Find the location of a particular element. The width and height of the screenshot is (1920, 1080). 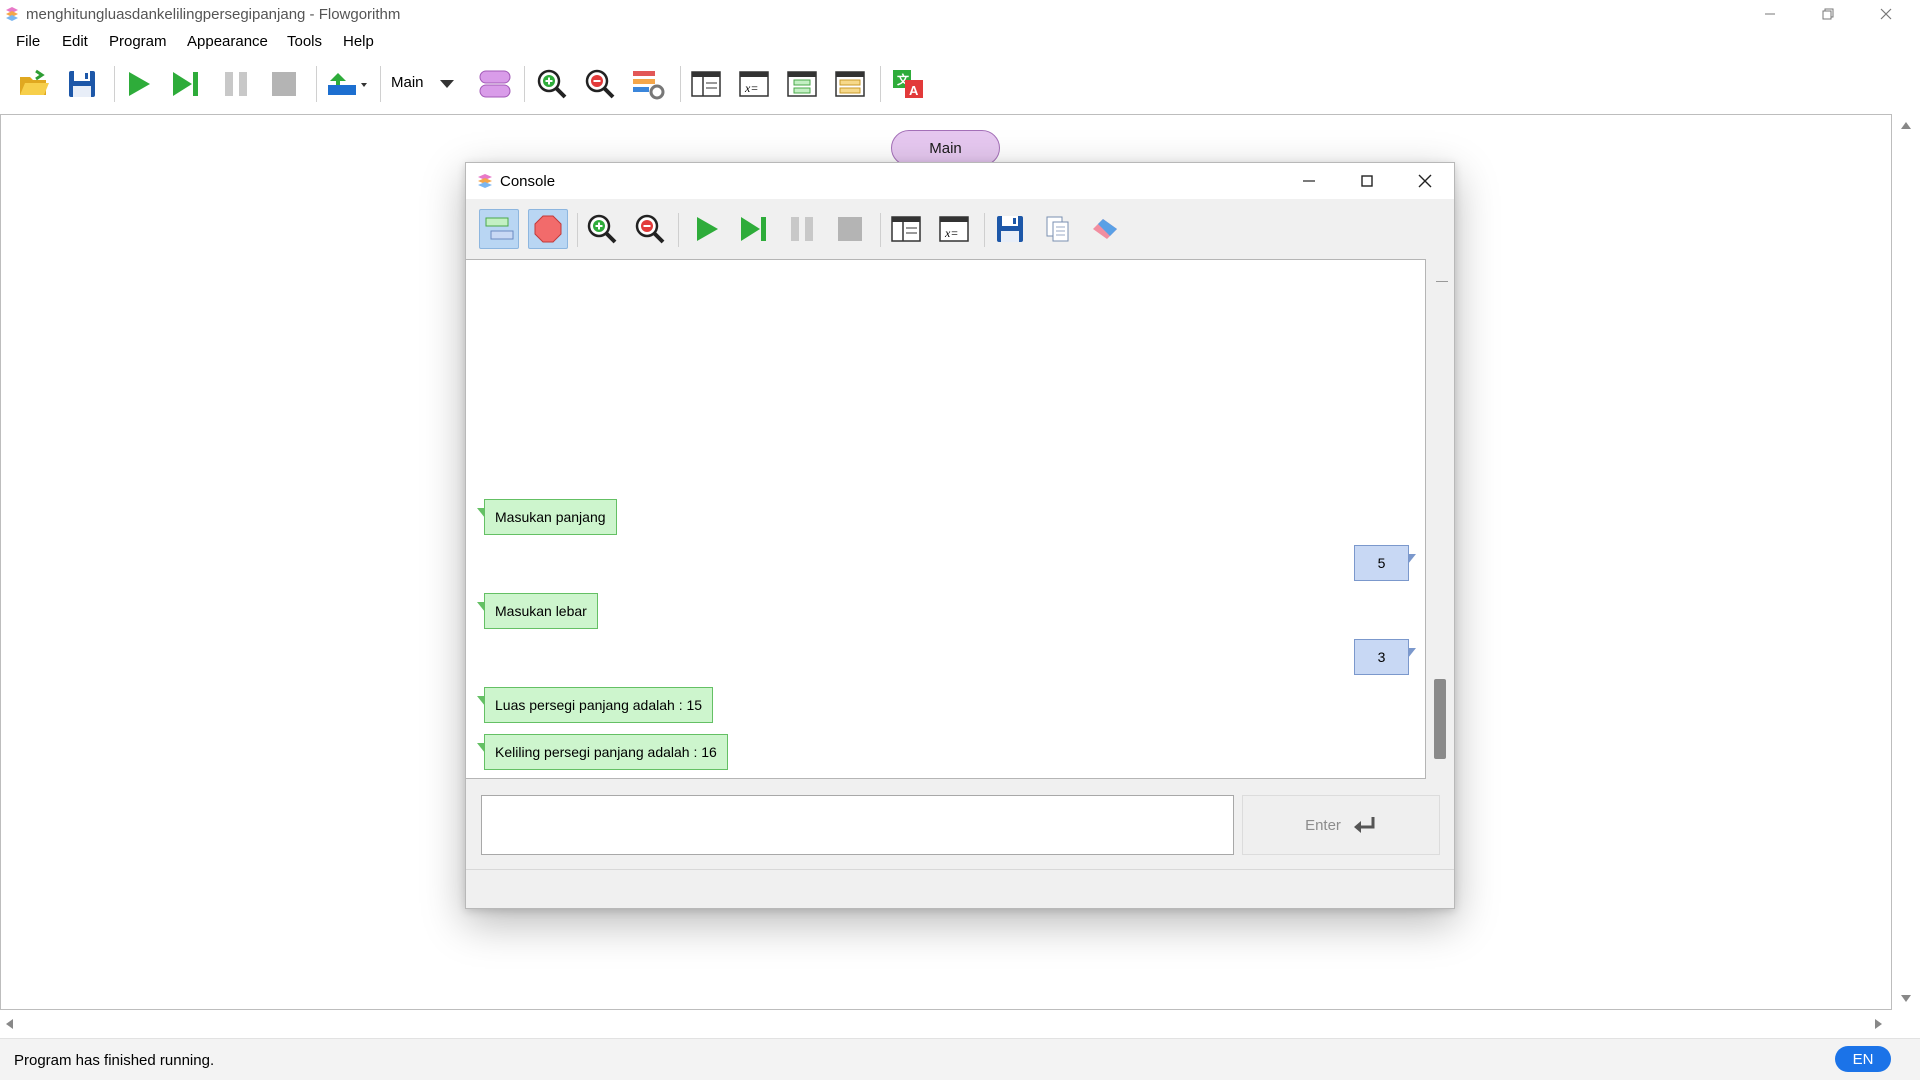

console-chat-view-button is located at coordinates (499, 229).